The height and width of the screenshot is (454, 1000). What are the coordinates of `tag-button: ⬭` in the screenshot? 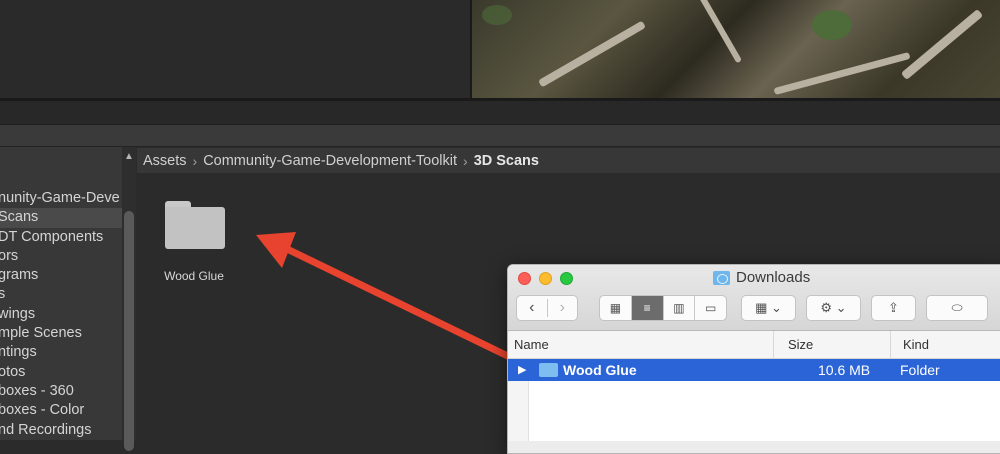 It's located at (957, 308).